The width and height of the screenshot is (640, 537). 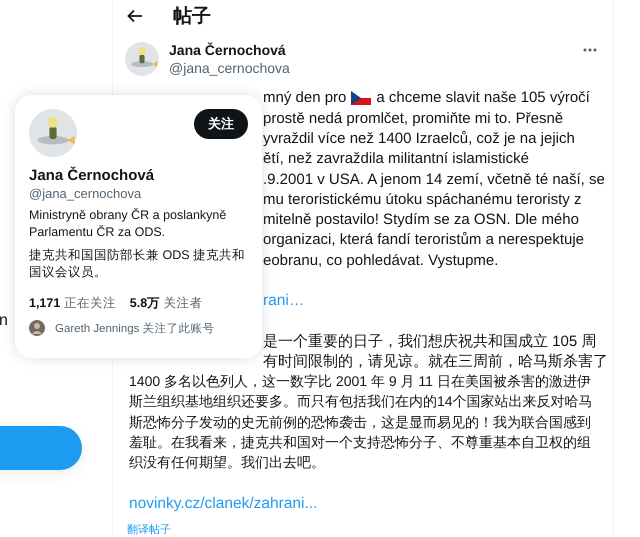 I want to click on profile-bio: Ministryně obrany ČR a poslankyně Parlamentu ČR za ODS., so click(x=128, y=224).